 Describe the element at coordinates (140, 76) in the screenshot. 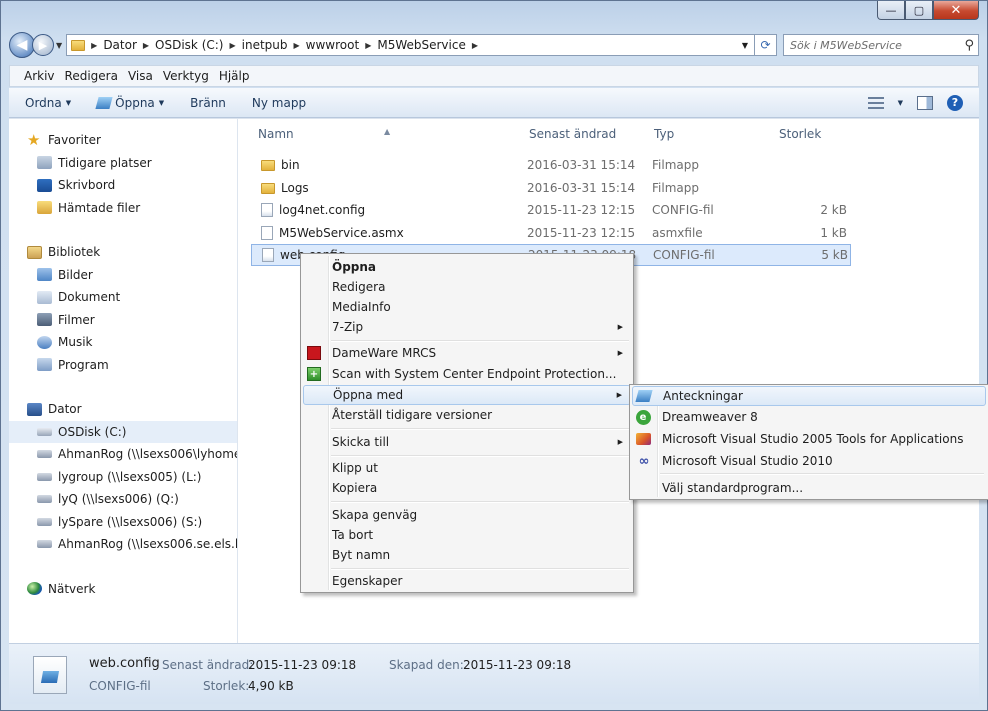

I see `menu-visa: Visa` at that location.